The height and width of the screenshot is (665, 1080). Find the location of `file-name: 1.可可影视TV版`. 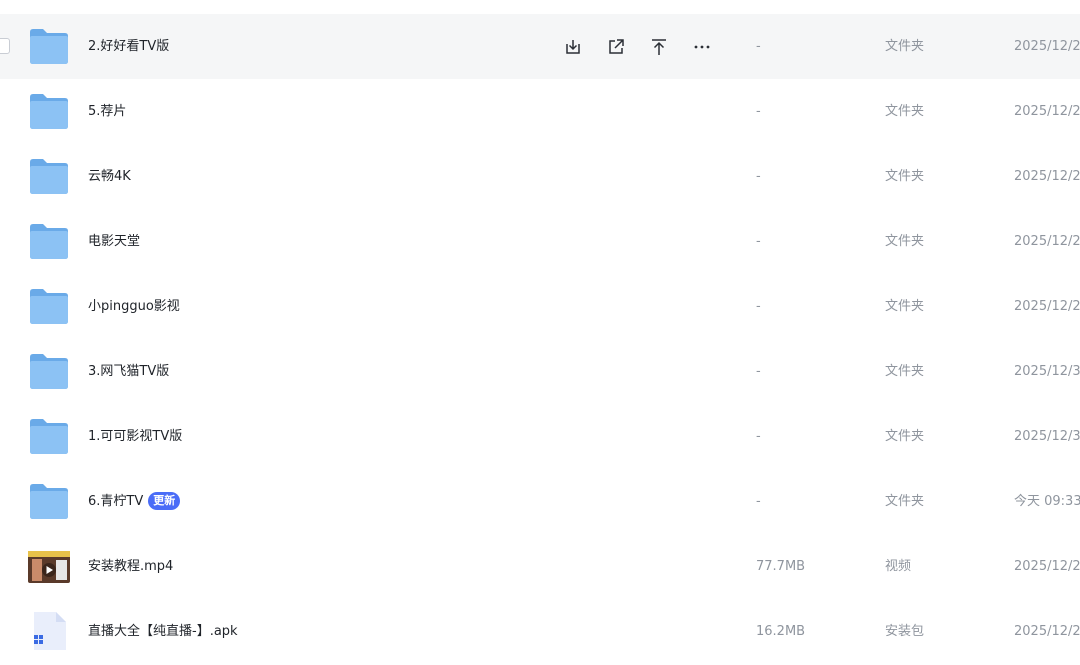

file-name: 1.可可影视TV版 is located at coordinates (135, 436).